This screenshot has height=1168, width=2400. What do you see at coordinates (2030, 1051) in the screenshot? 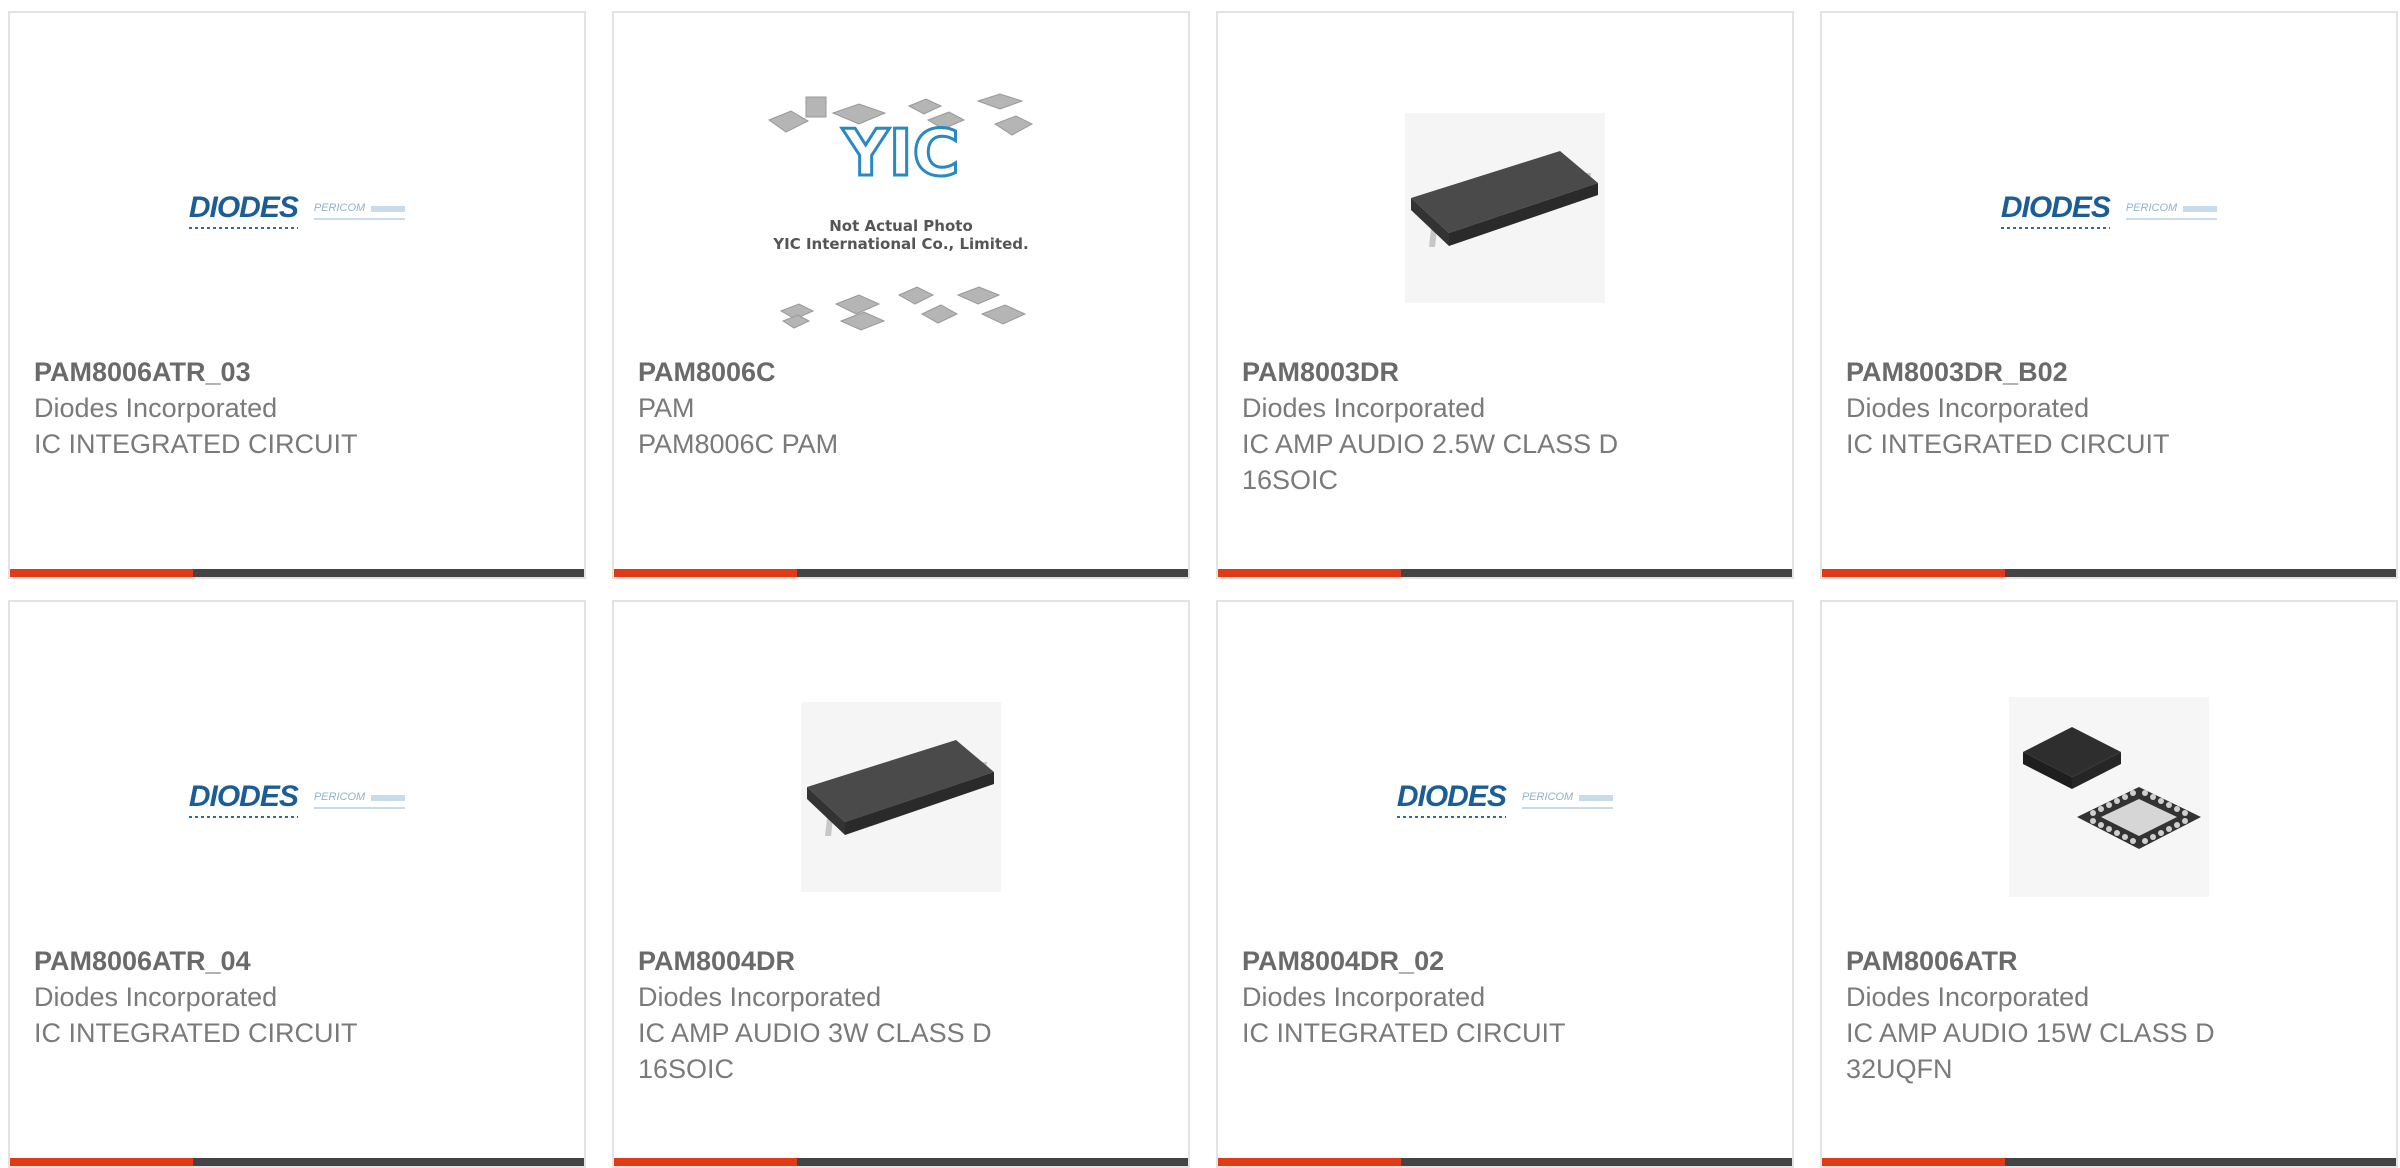
I see `product-description: IC AMP AUDIO 15W CLASS D 32UQFN` at bounding box center [2030, 1051].